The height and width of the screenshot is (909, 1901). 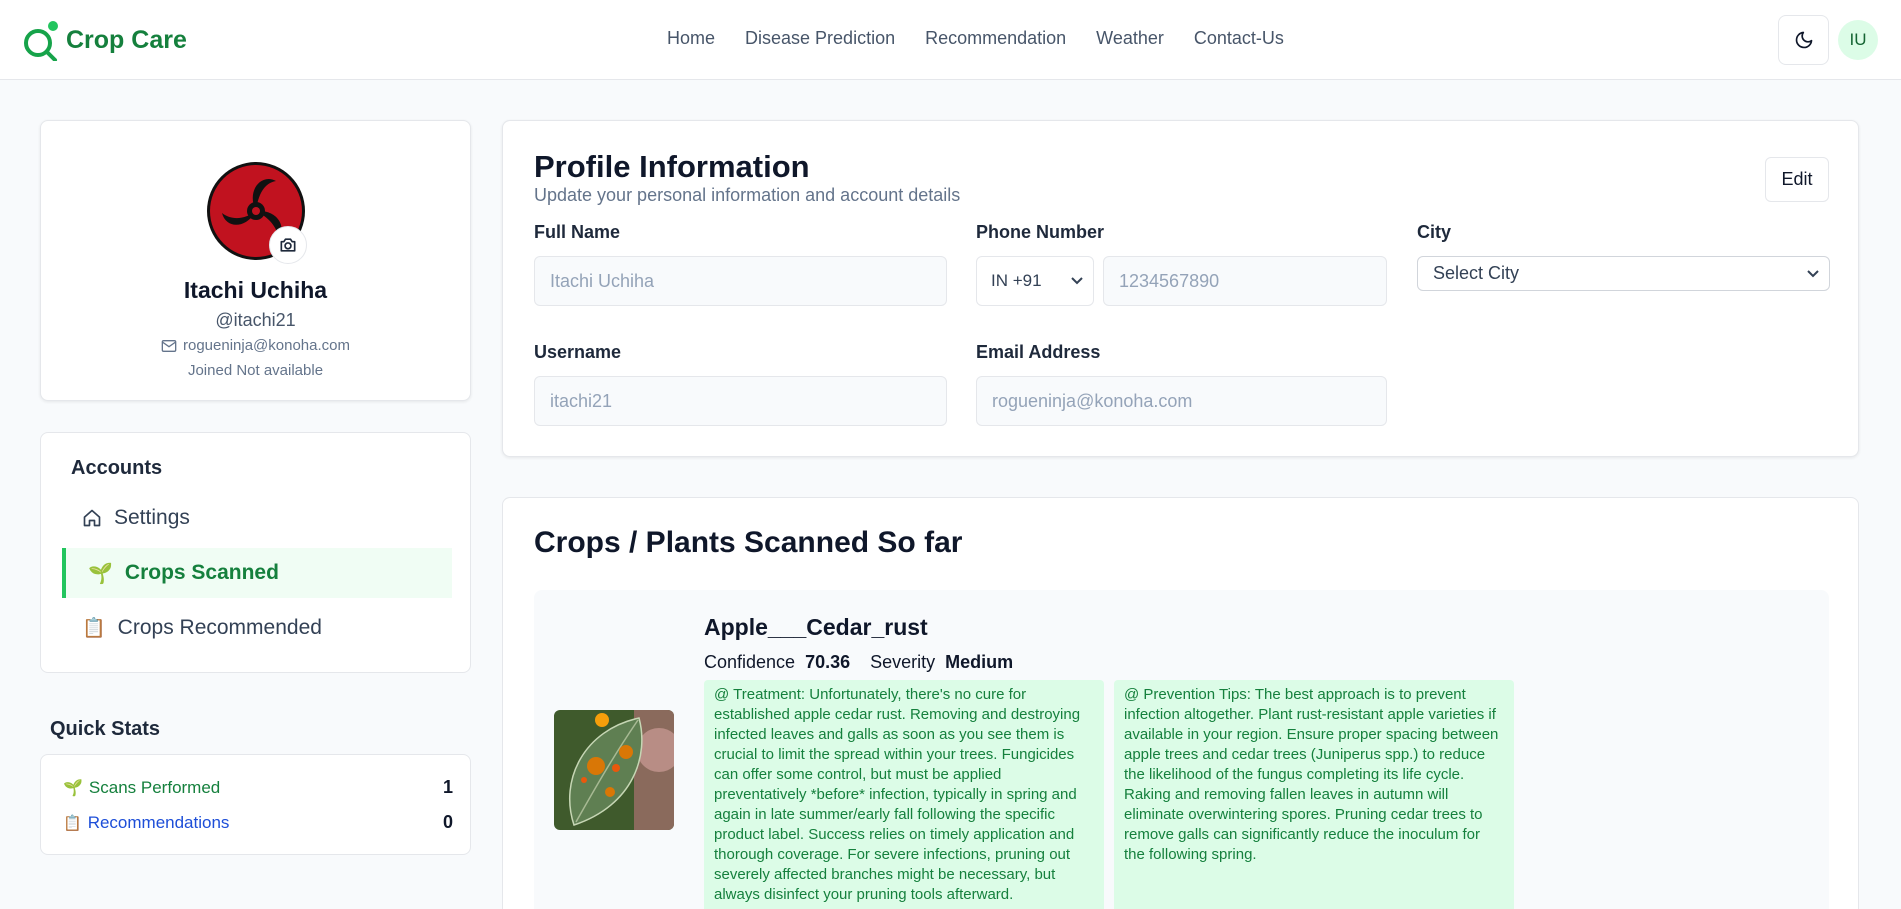 I want to click on leaf-thumbnail, so click(x=614, y=770).